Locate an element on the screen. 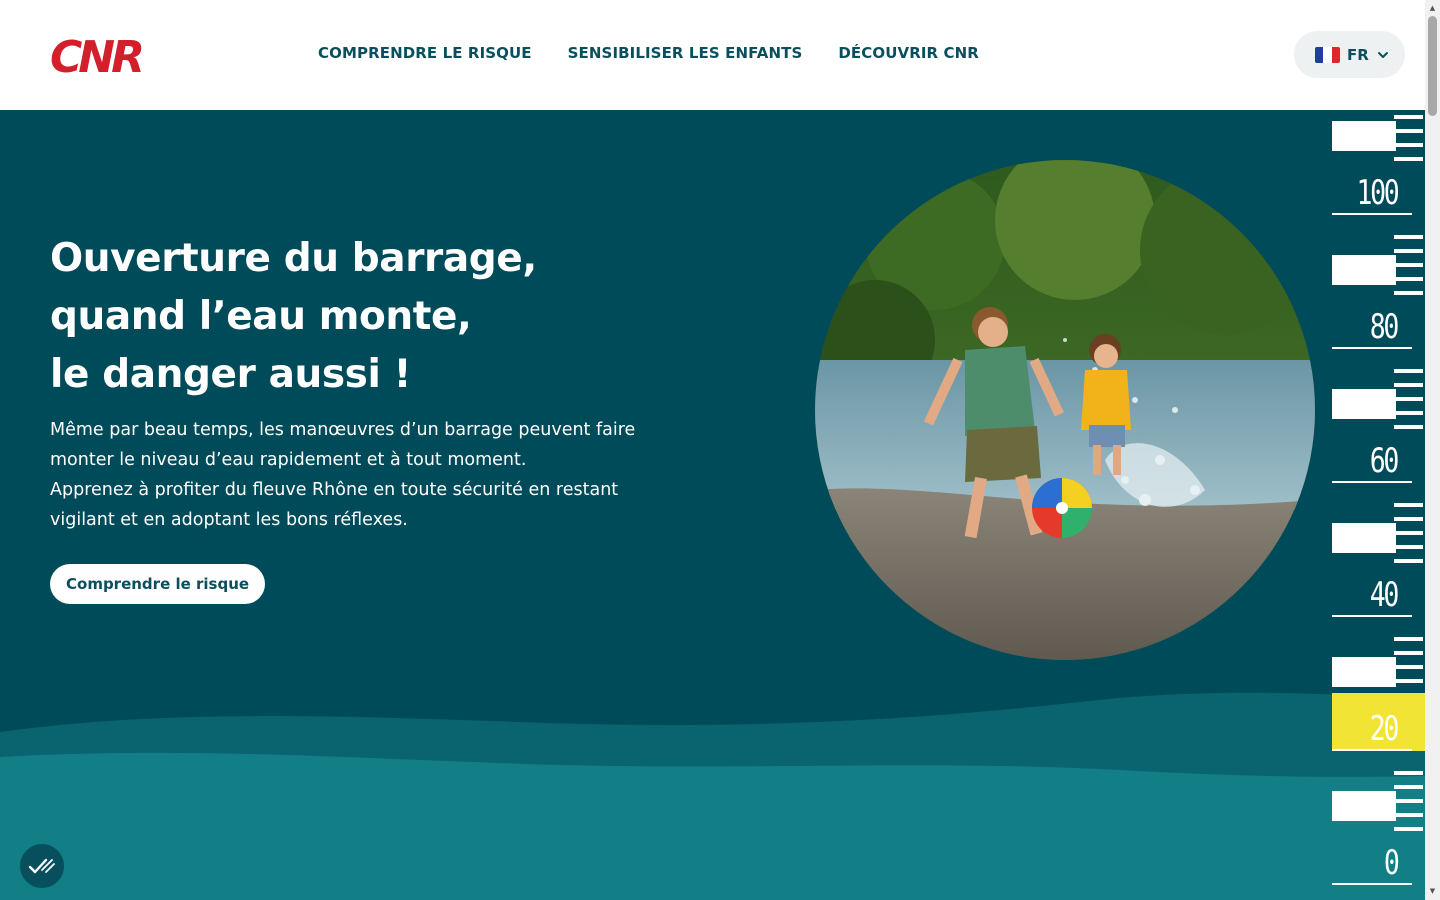 The width and height of the screenshot is (1440, 900). water-level-gauge: 100 80 60 40 20 0 is located at coordinates (1378, 505).